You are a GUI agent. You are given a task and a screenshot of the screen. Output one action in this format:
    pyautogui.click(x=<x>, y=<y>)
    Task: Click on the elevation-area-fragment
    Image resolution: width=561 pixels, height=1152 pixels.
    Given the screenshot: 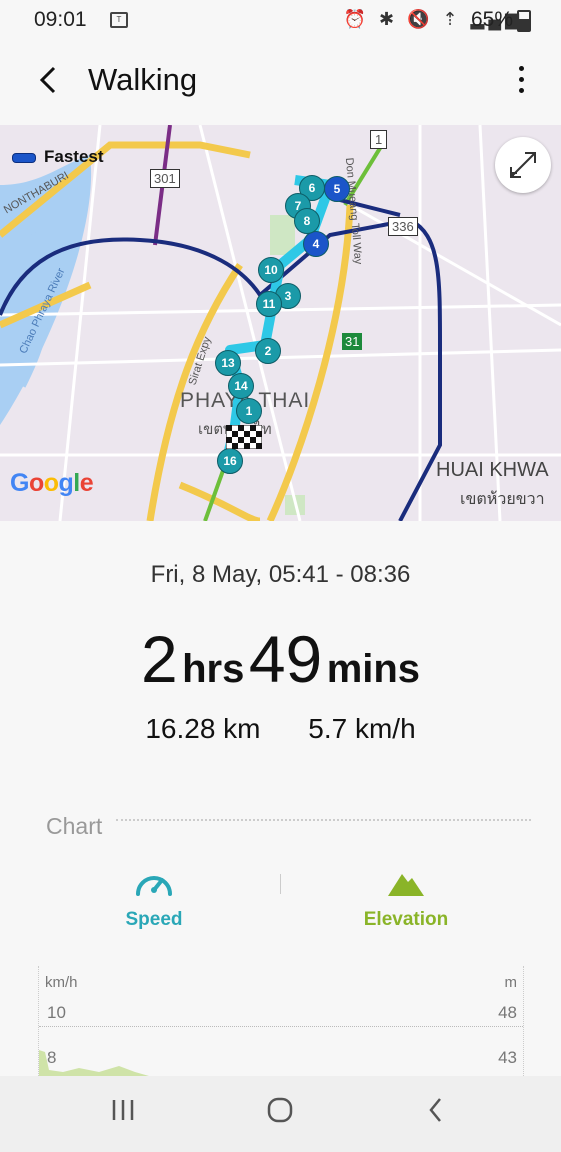 What is the action you would take?
    pyautogui.click(x=94, y=1063)
    